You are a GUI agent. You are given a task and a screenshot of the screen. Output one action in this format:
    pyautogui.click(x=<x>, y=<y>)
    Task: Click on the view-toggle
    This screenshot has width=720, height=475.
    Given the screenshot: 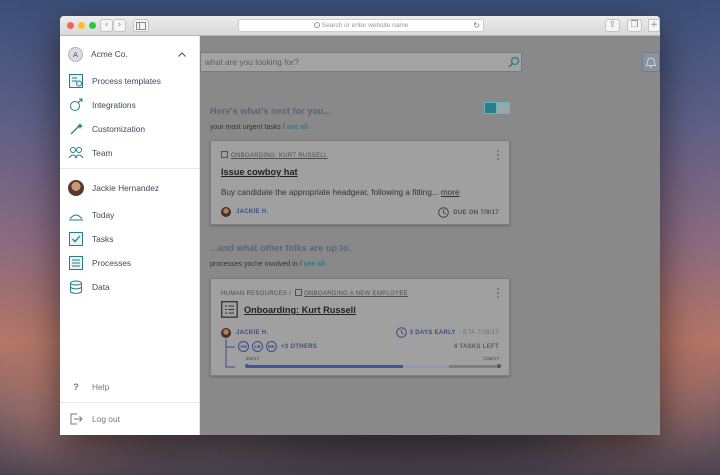 What is the action you would take?
    pyautogui.click(x=497, y=108)
    